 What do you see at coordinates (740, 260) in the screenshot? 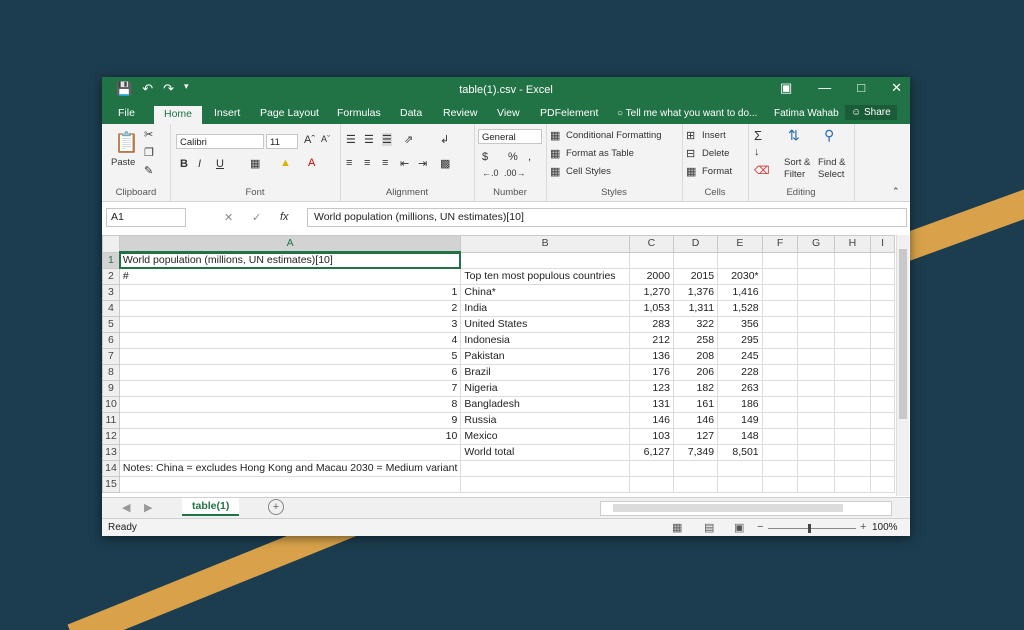
I see `cell-e` at bounding box center [740, 260].